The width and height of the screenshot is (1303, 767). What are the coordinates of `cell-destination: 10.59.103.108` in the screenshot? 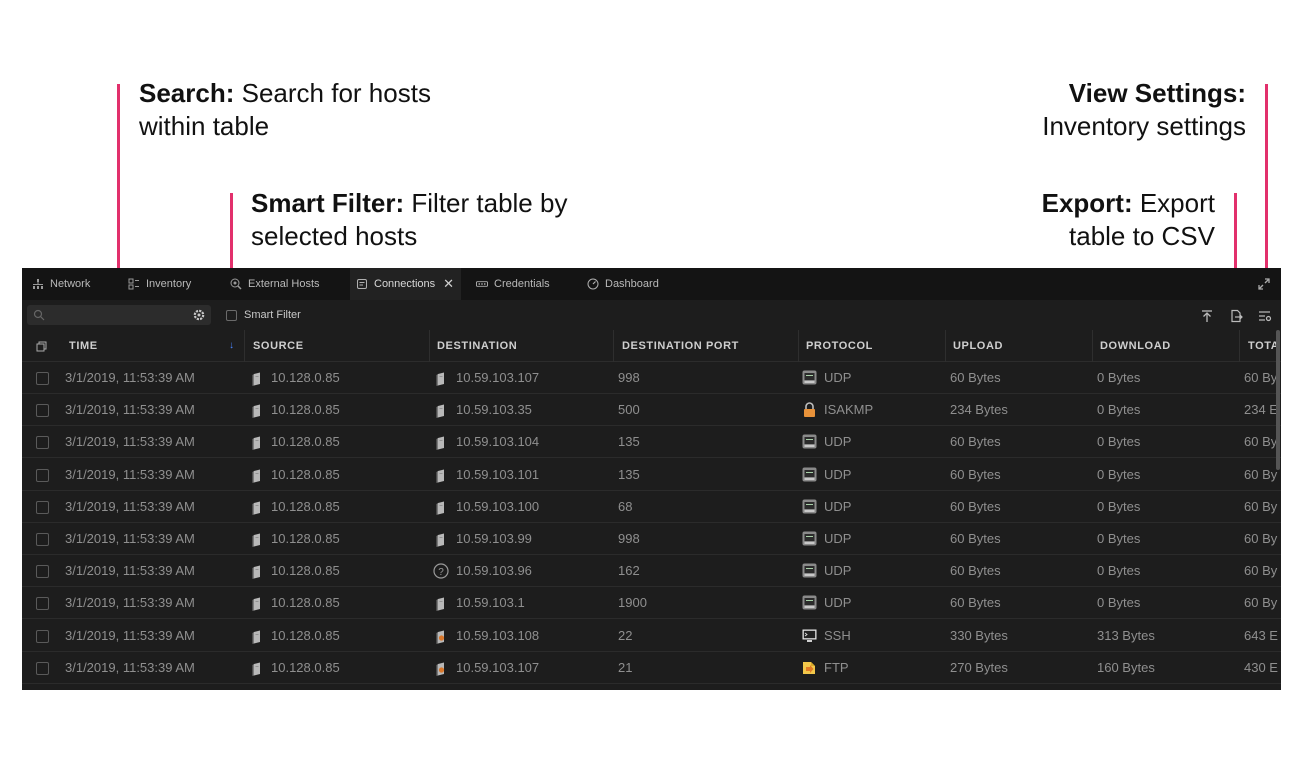 It's located at (497, 636).